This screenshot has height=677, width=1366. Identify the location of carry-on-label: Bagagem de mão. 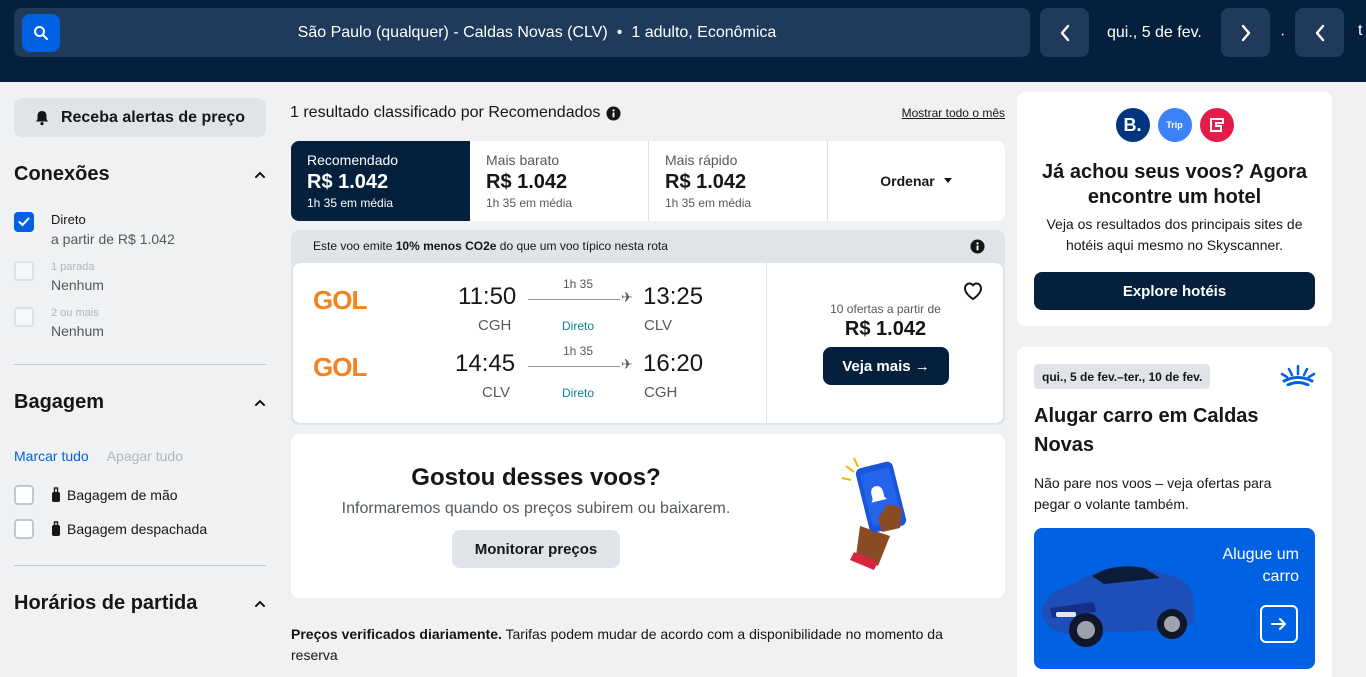
(122, 495).